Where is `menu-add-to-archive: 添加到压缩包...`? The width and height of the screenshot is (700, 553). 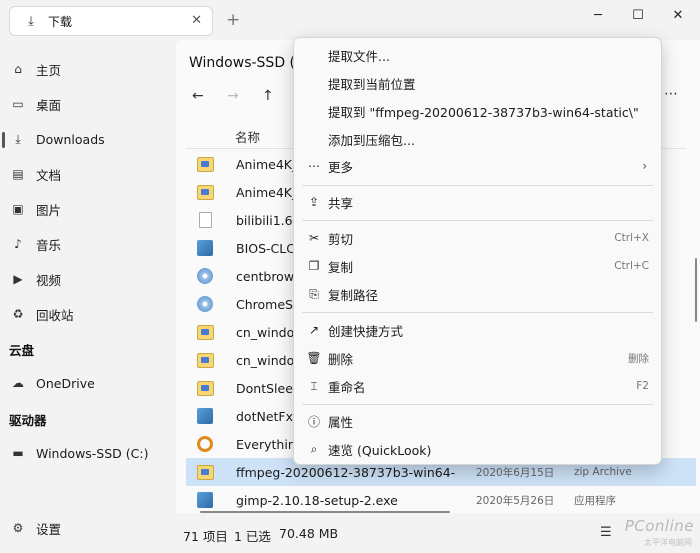 menu-add-to-archive: 添加到压缩包... is located at coordinates (477, 139).